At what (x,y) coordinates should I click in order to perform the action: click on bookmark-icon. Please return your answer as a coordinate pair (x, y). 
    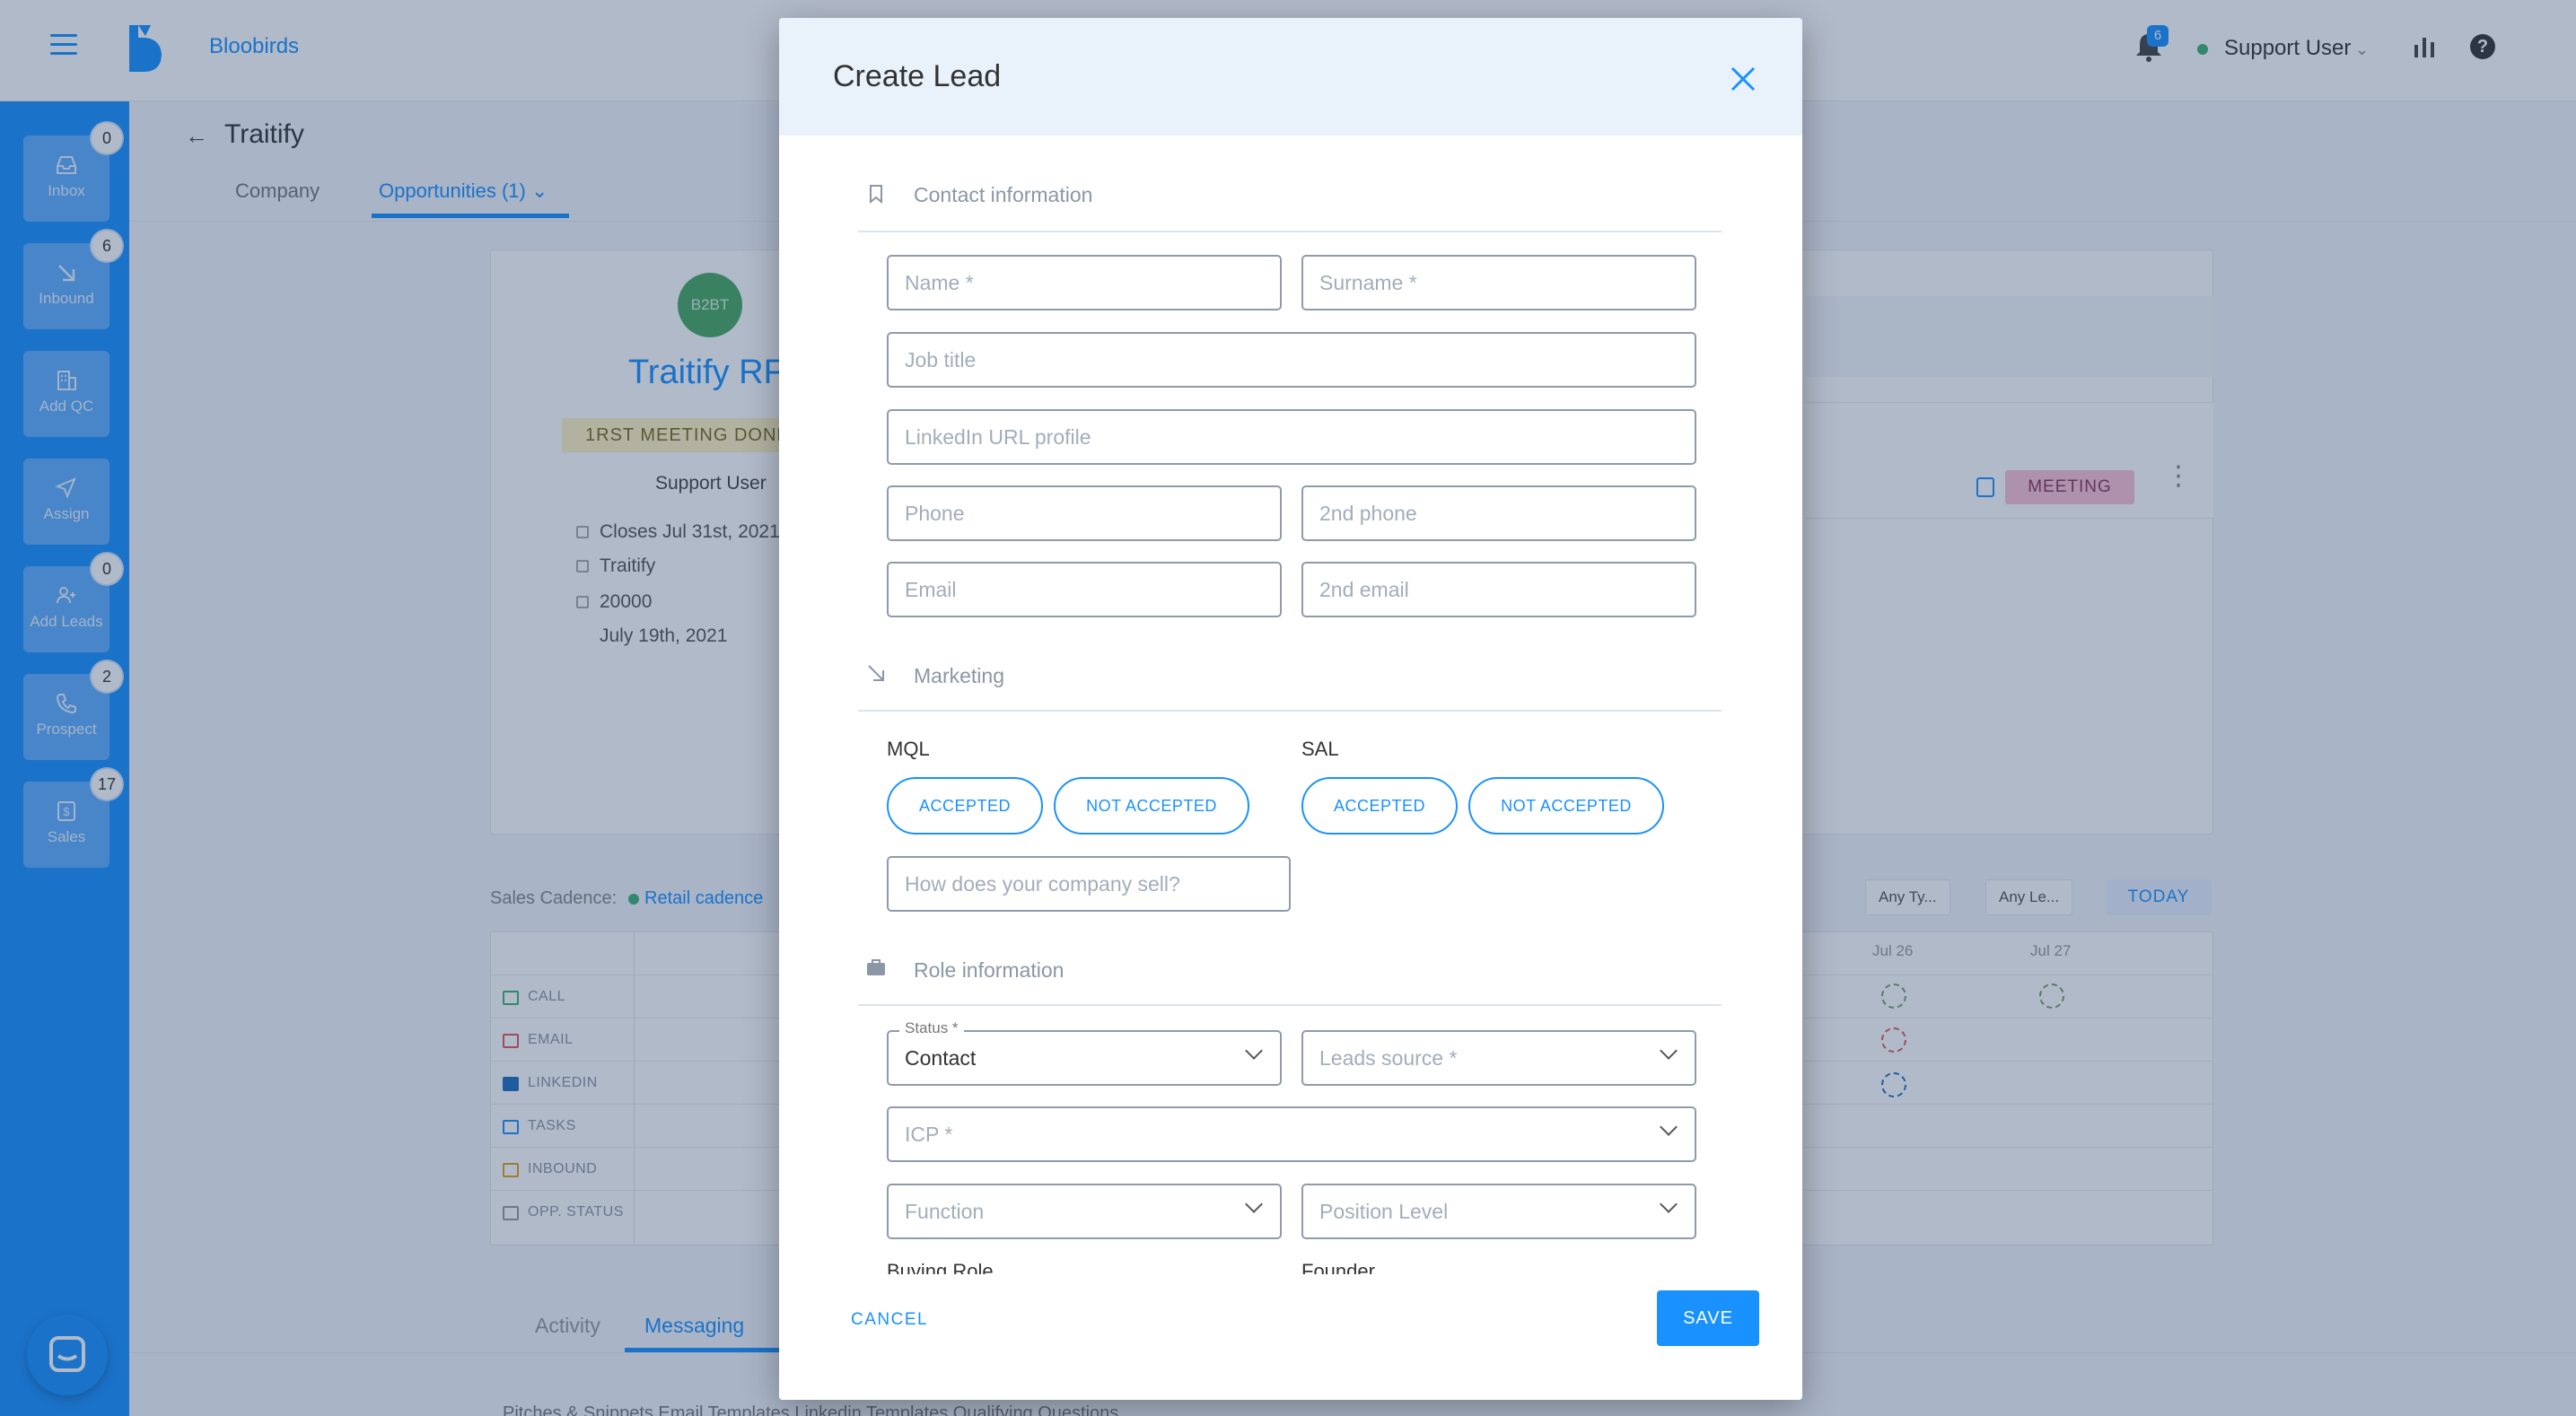
    Looking at the image, I should click on (876, 195).